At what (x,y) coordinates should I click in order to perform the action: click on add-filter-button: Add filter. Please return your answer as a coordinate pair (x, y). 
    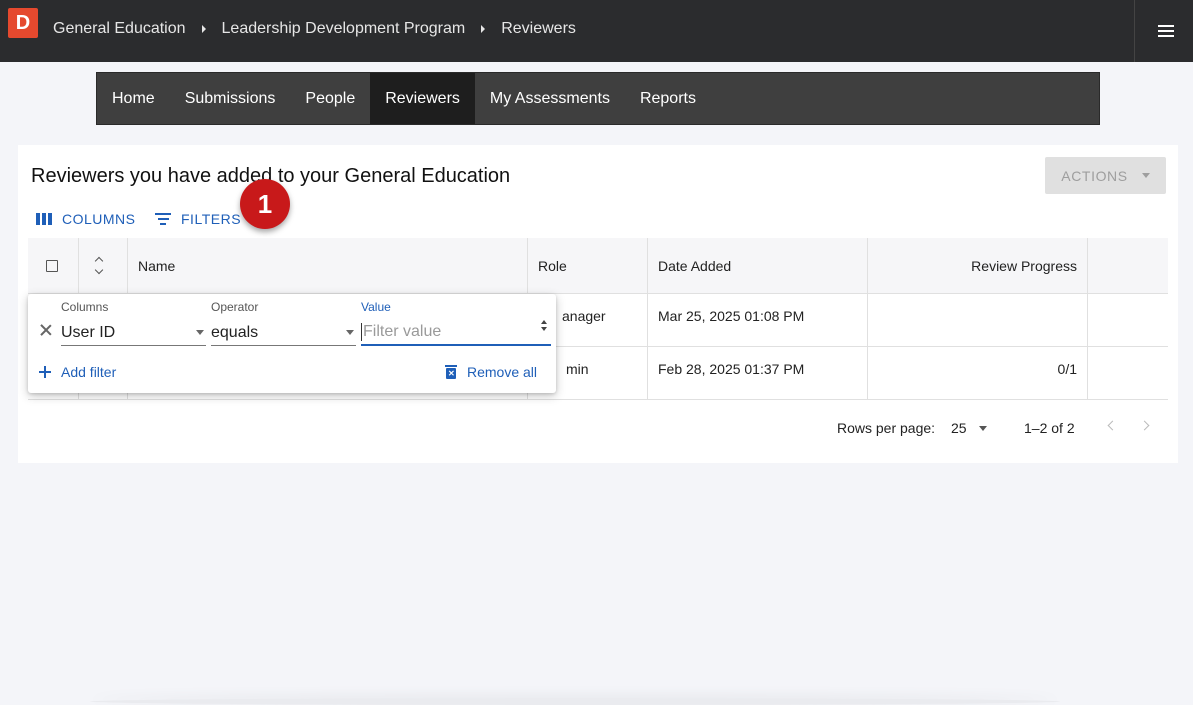
    Looking at the image, I should click on (77, 372).